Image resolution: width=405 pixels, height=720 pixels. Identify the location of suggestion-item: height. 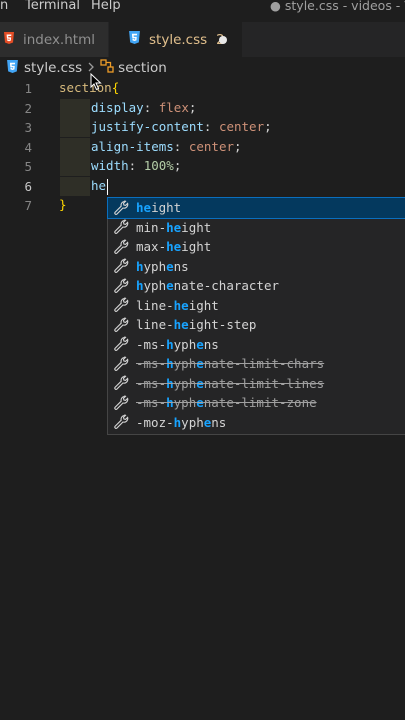
(256, 208).